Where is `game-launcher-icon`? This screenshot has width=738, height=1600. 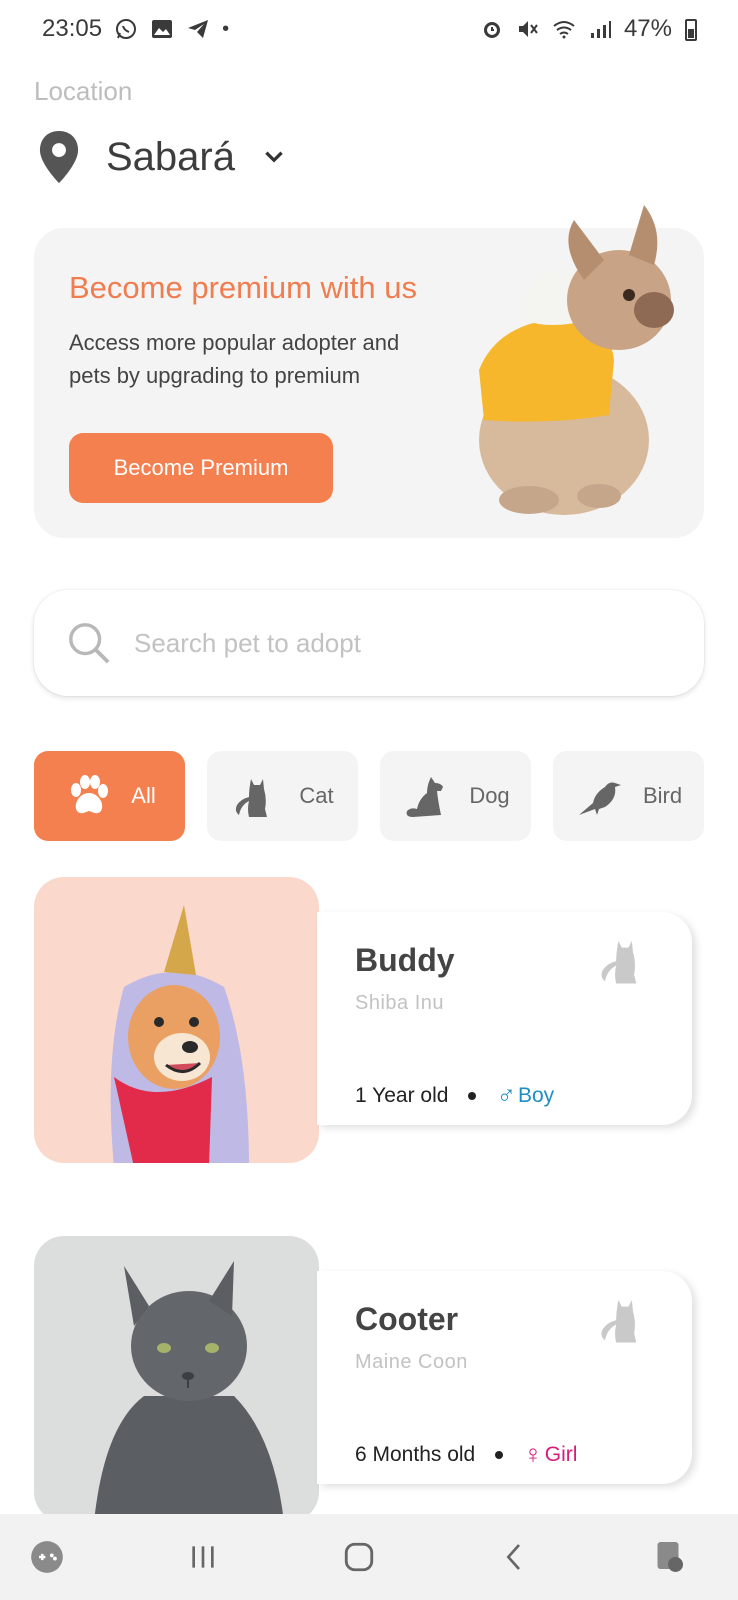 game-launcher-icon is located at coordinates (47, 1557).